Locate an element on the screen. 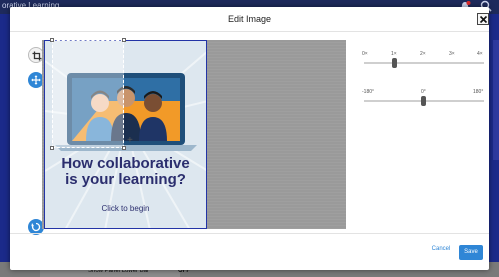 This screenshot has width=499, height=277. cancel-button: Cancel is located at coordinates (441, 249).